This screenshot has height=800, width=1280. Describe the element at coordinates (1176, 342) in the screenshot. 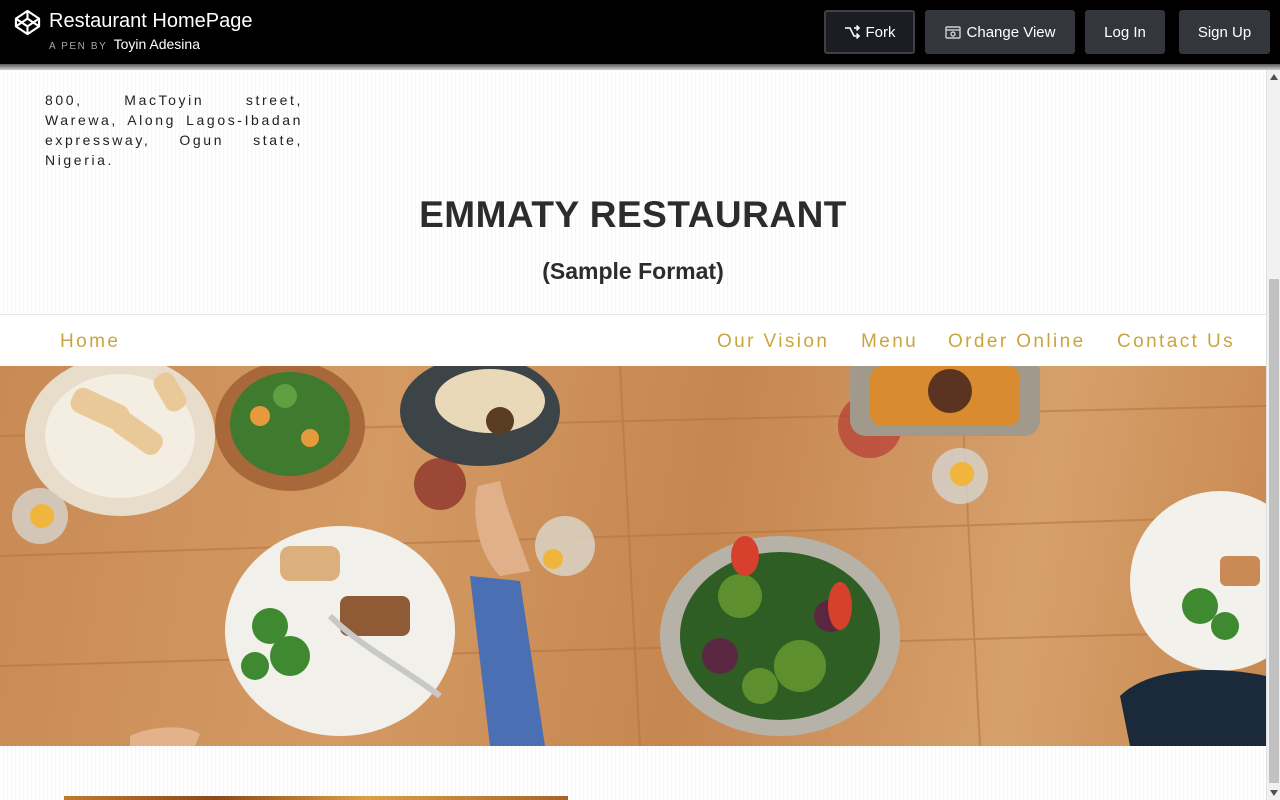

I see `nav-contact-us: Contact Us` at that location.